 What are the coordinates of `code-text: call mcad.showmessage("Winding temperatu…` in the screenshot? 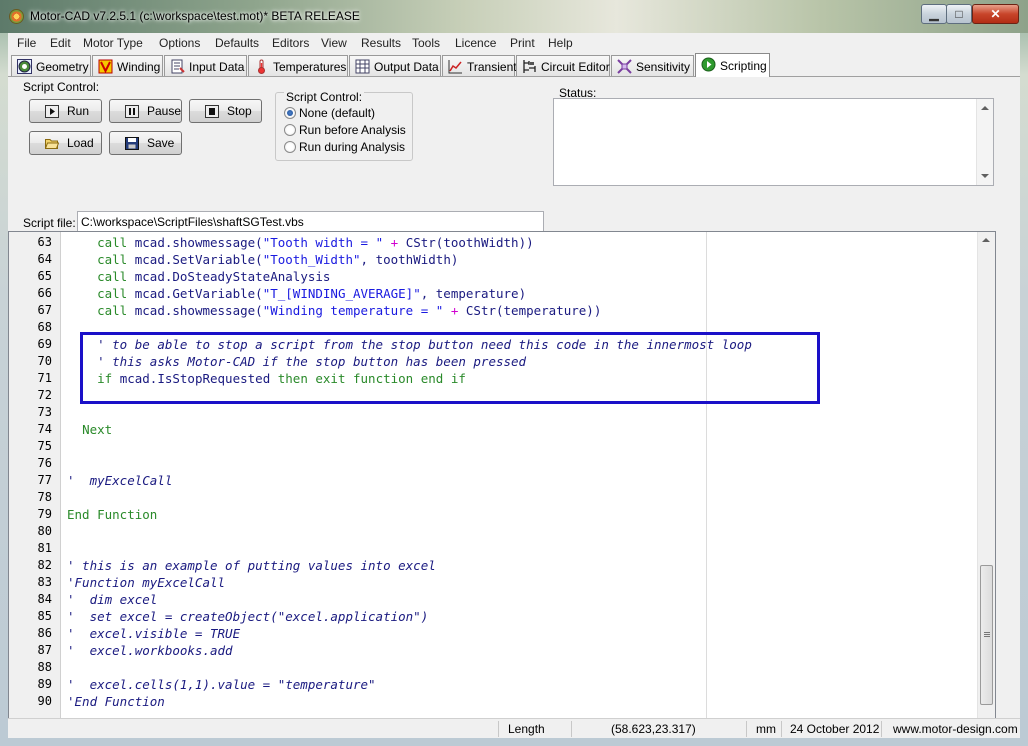 It's located at (334, 310).